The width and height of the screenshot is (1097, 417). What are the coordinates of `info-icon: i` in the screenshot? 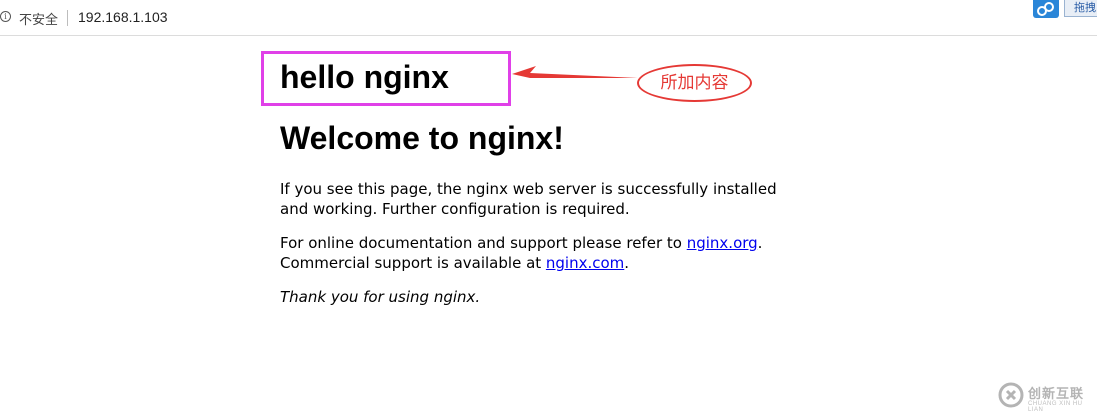 It's located at (5, 16).